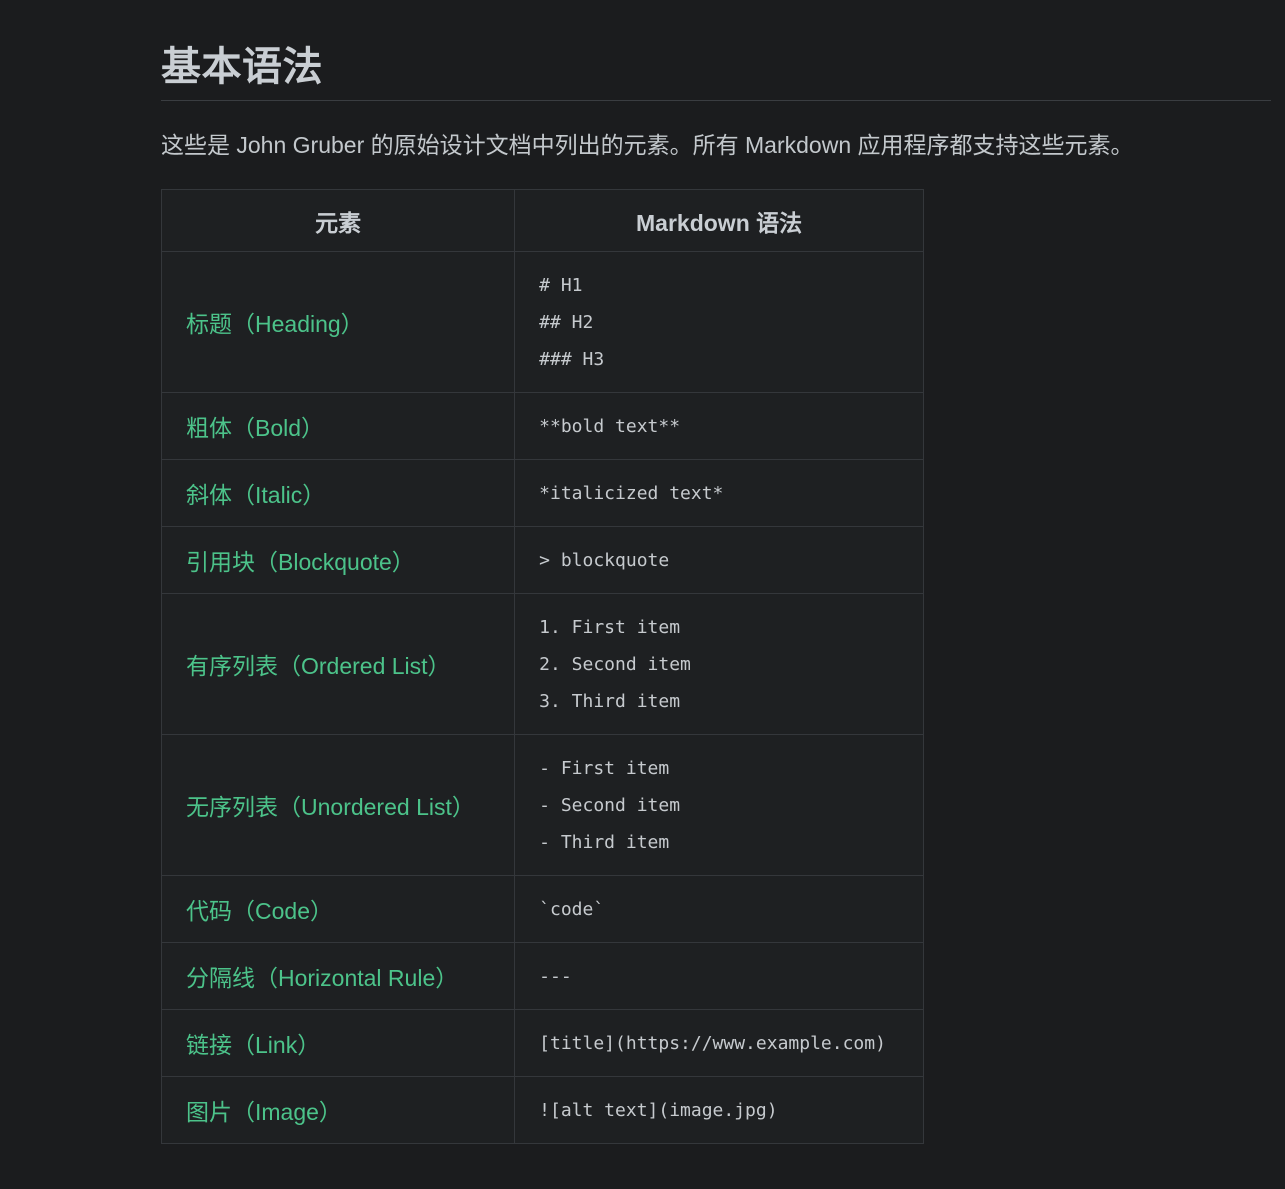  Describe the element at coordinates (572, 909) in the screenshot. I see `code-line: `code`` at that location.